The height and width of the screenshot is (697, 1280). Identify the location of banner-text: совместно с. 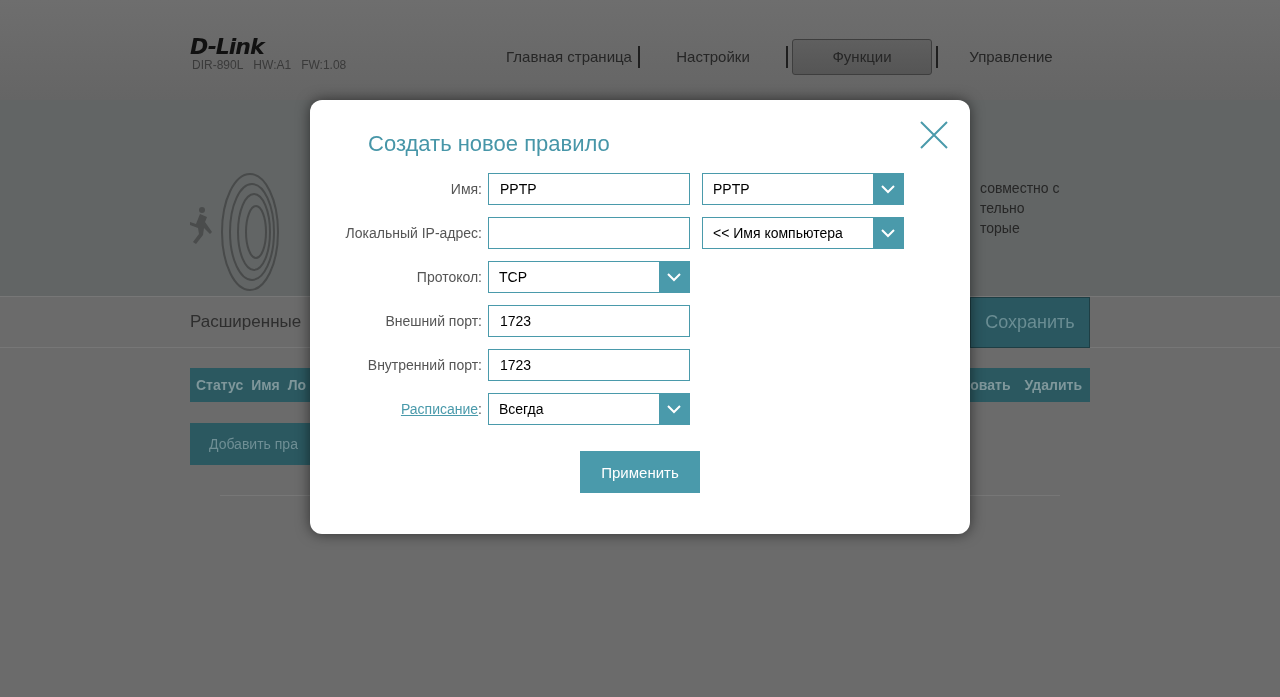
(1020, 188).